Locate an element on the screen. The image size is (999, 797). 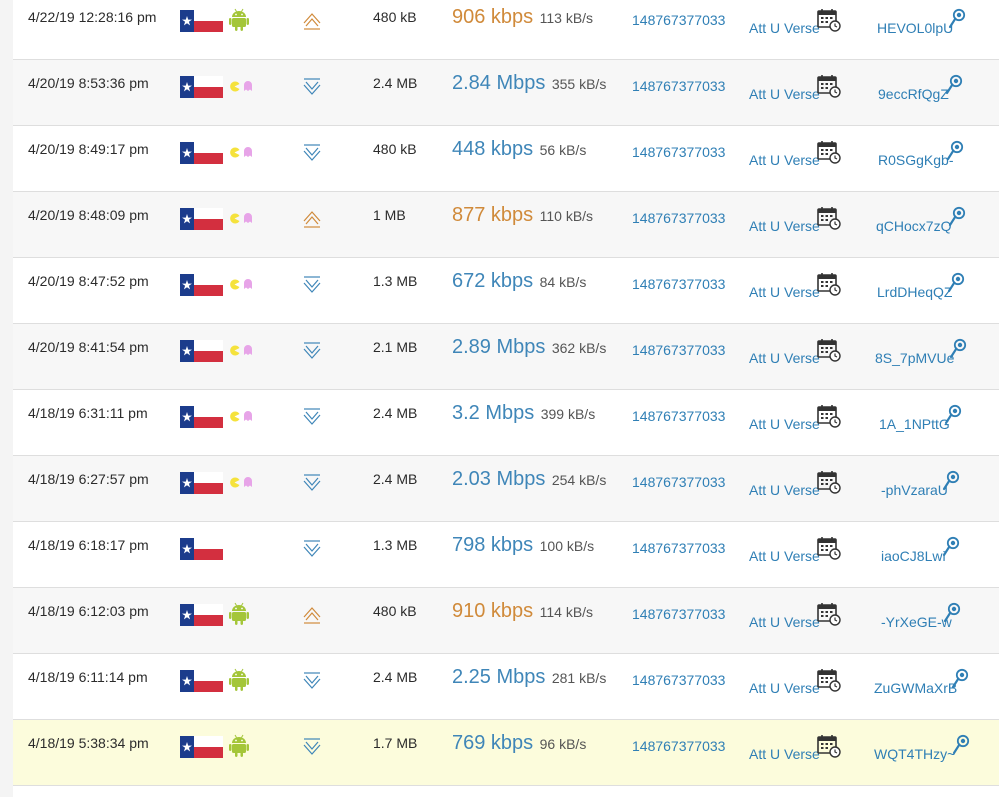
row-speed: 906 kbps 113 kB/s is located at coordinates (522, 17).